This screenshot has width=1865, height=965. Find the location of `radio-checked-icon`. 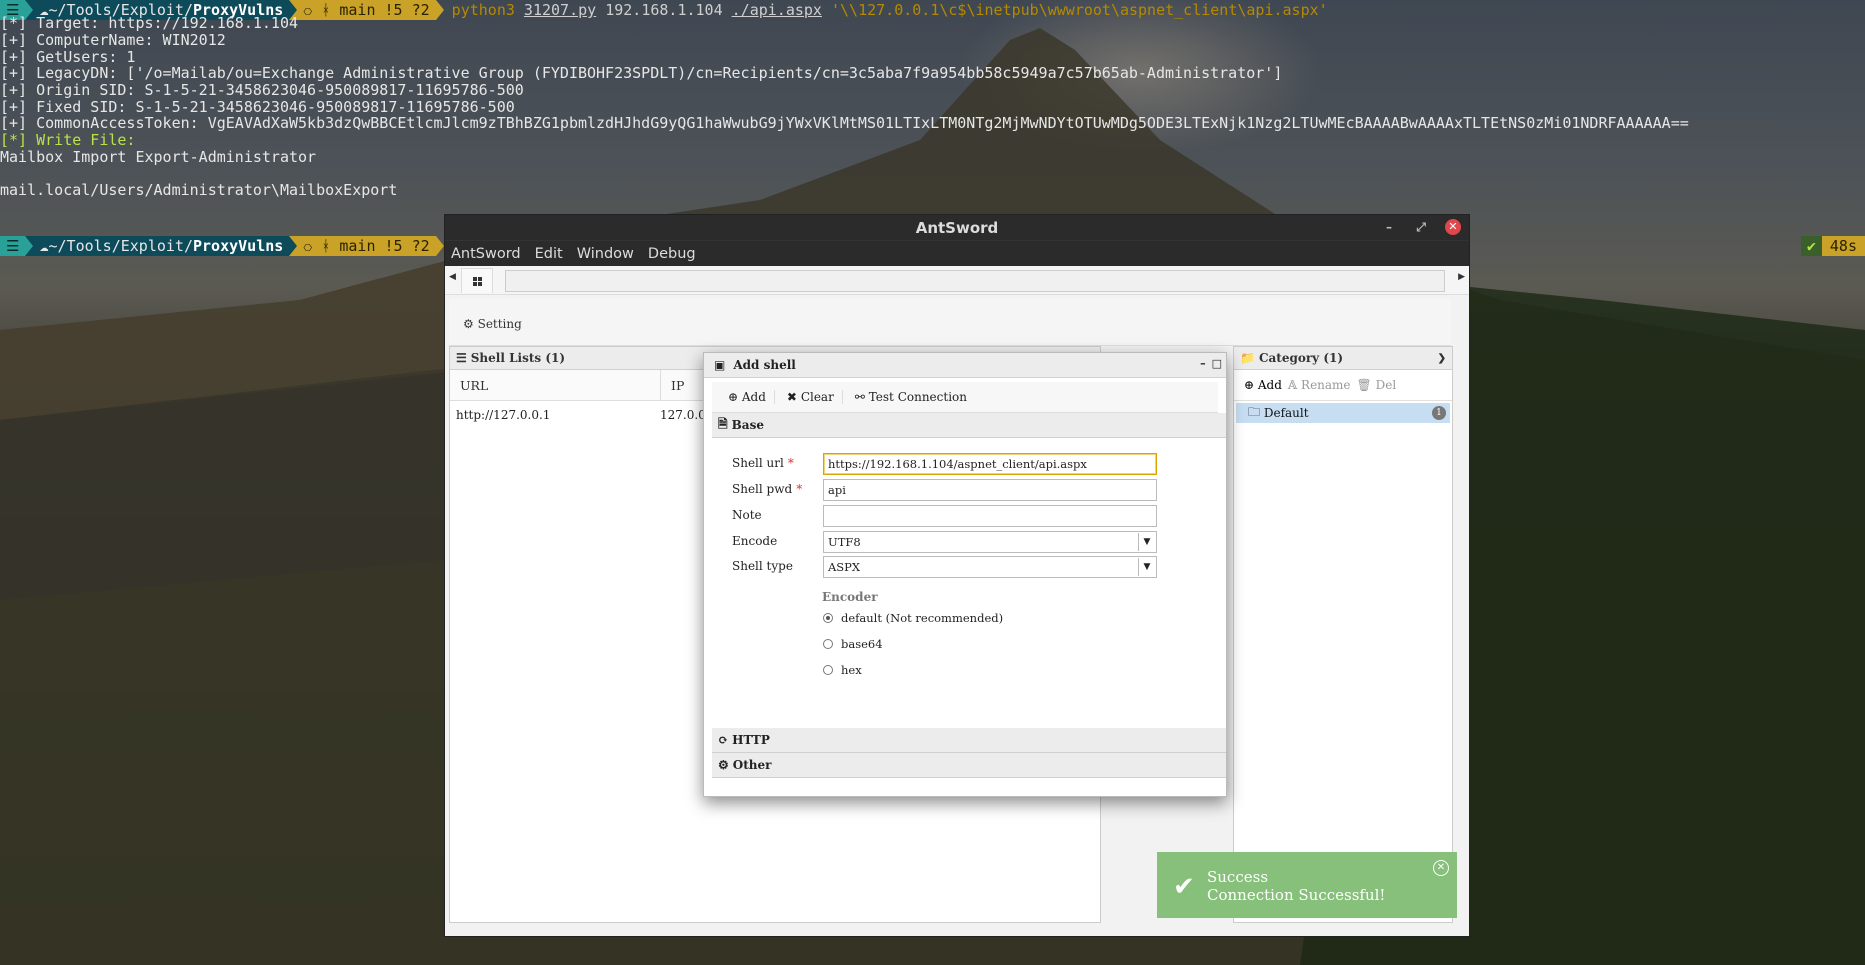

radio-checked-icon is located at coordinates (828, 618).